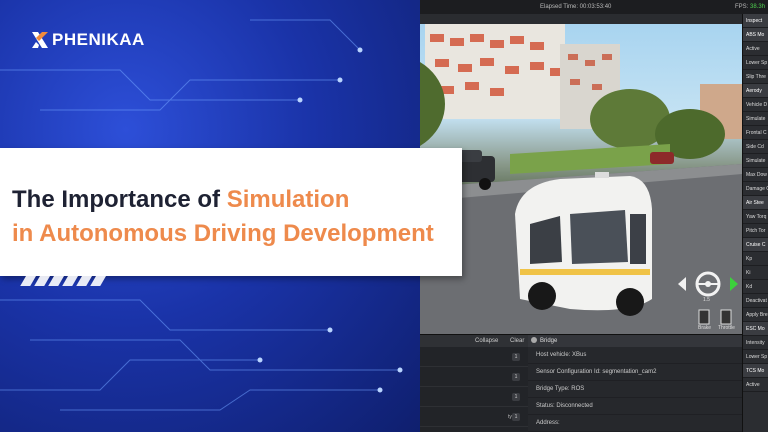 This screenshot has width=768, height=432. I want to click on inspector-field: Side Cd, so click(755, 147).